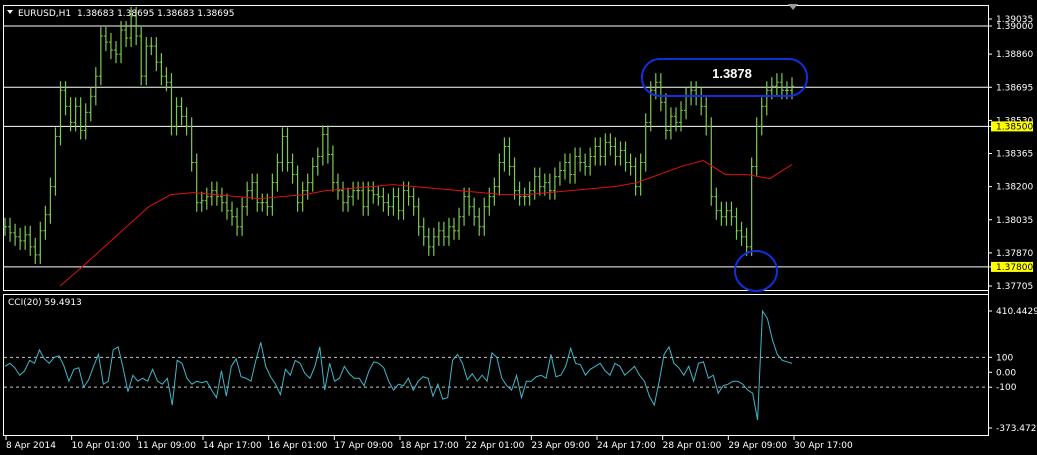 This screenshot has width=1037, height=455. Describe the element at coordinates (101, 446) in the screenshot. I see `time-tick-label: 10 Apr 01:00` at that location.